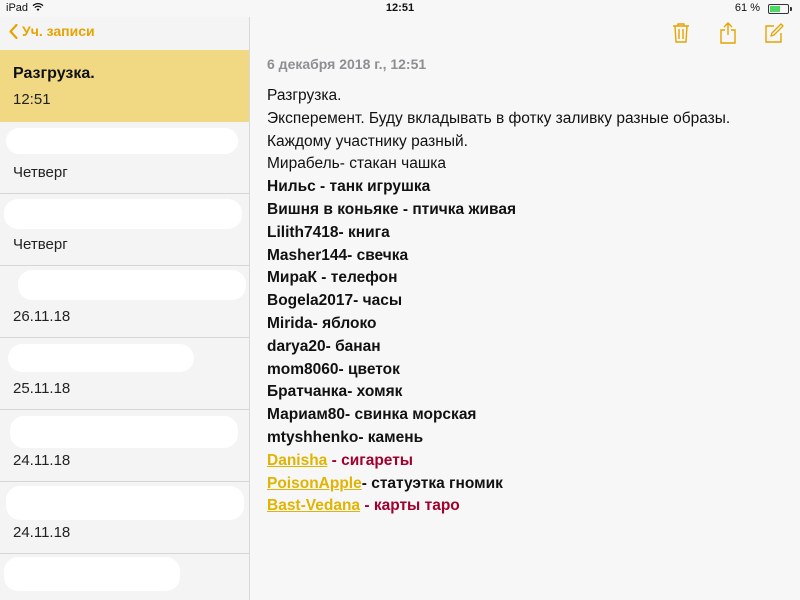  What do you see at coordinates (291, 187) in the screenshot?
I see `participant-nick: Нильс` at bounding box center [291, 187].